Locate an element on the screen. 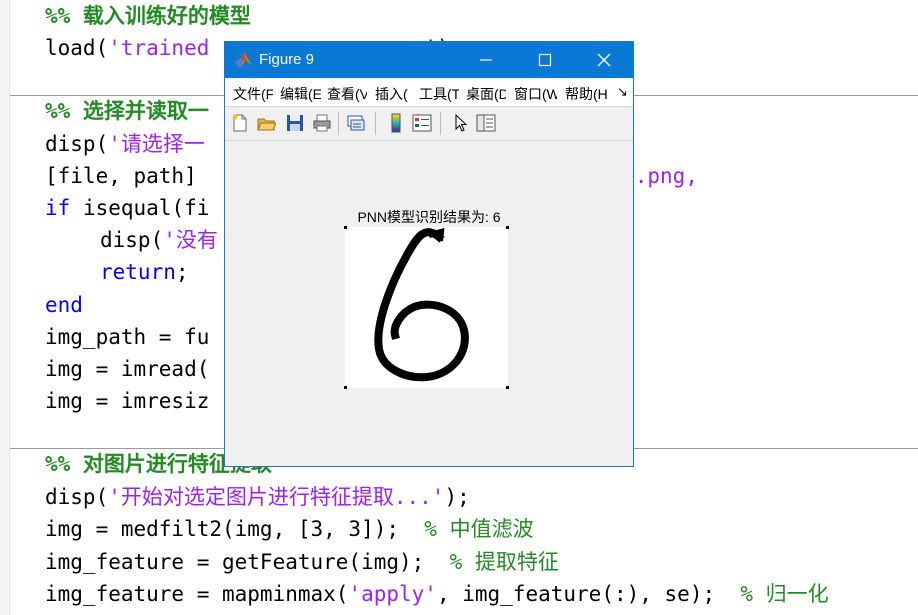  code-token: if is located at coordinates (58, 208).